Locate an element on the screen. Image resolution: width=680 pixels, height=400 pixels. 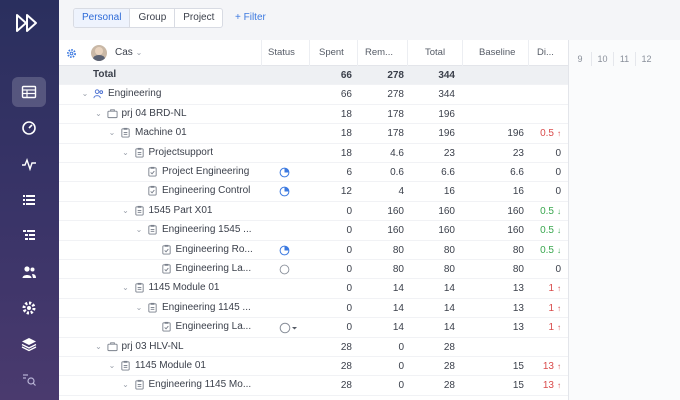
nav-activity is located at coordinates (29, 164).